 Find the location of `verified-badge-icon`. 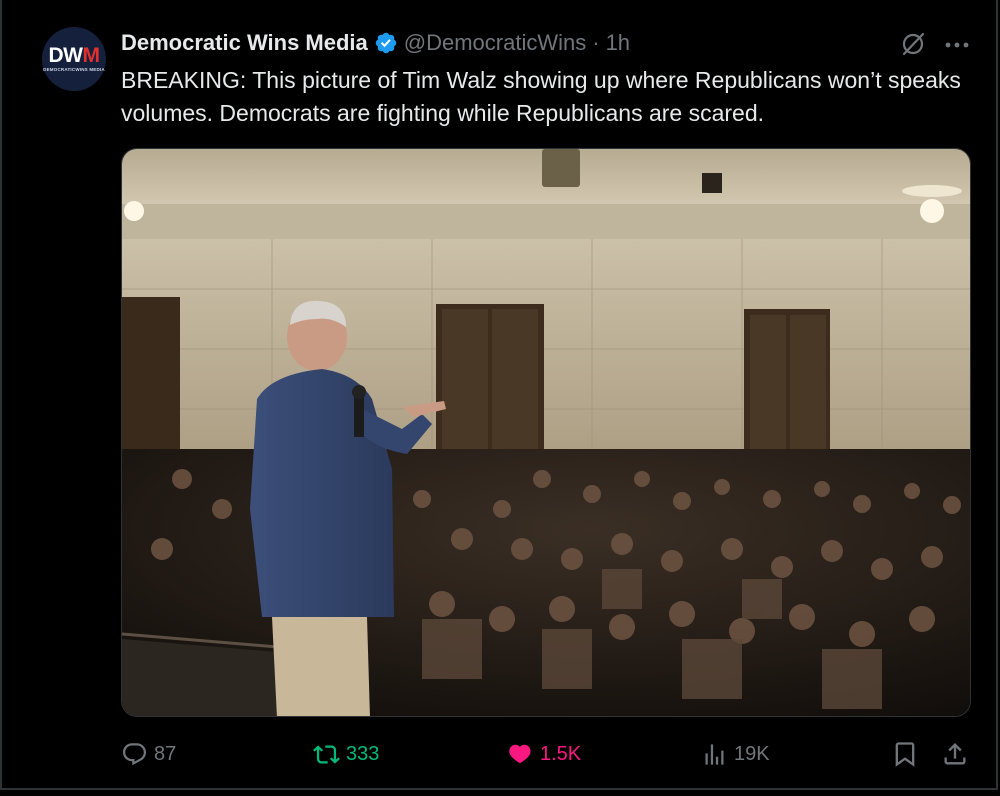

verified-badge-icon is located at coordinates (386, 43).